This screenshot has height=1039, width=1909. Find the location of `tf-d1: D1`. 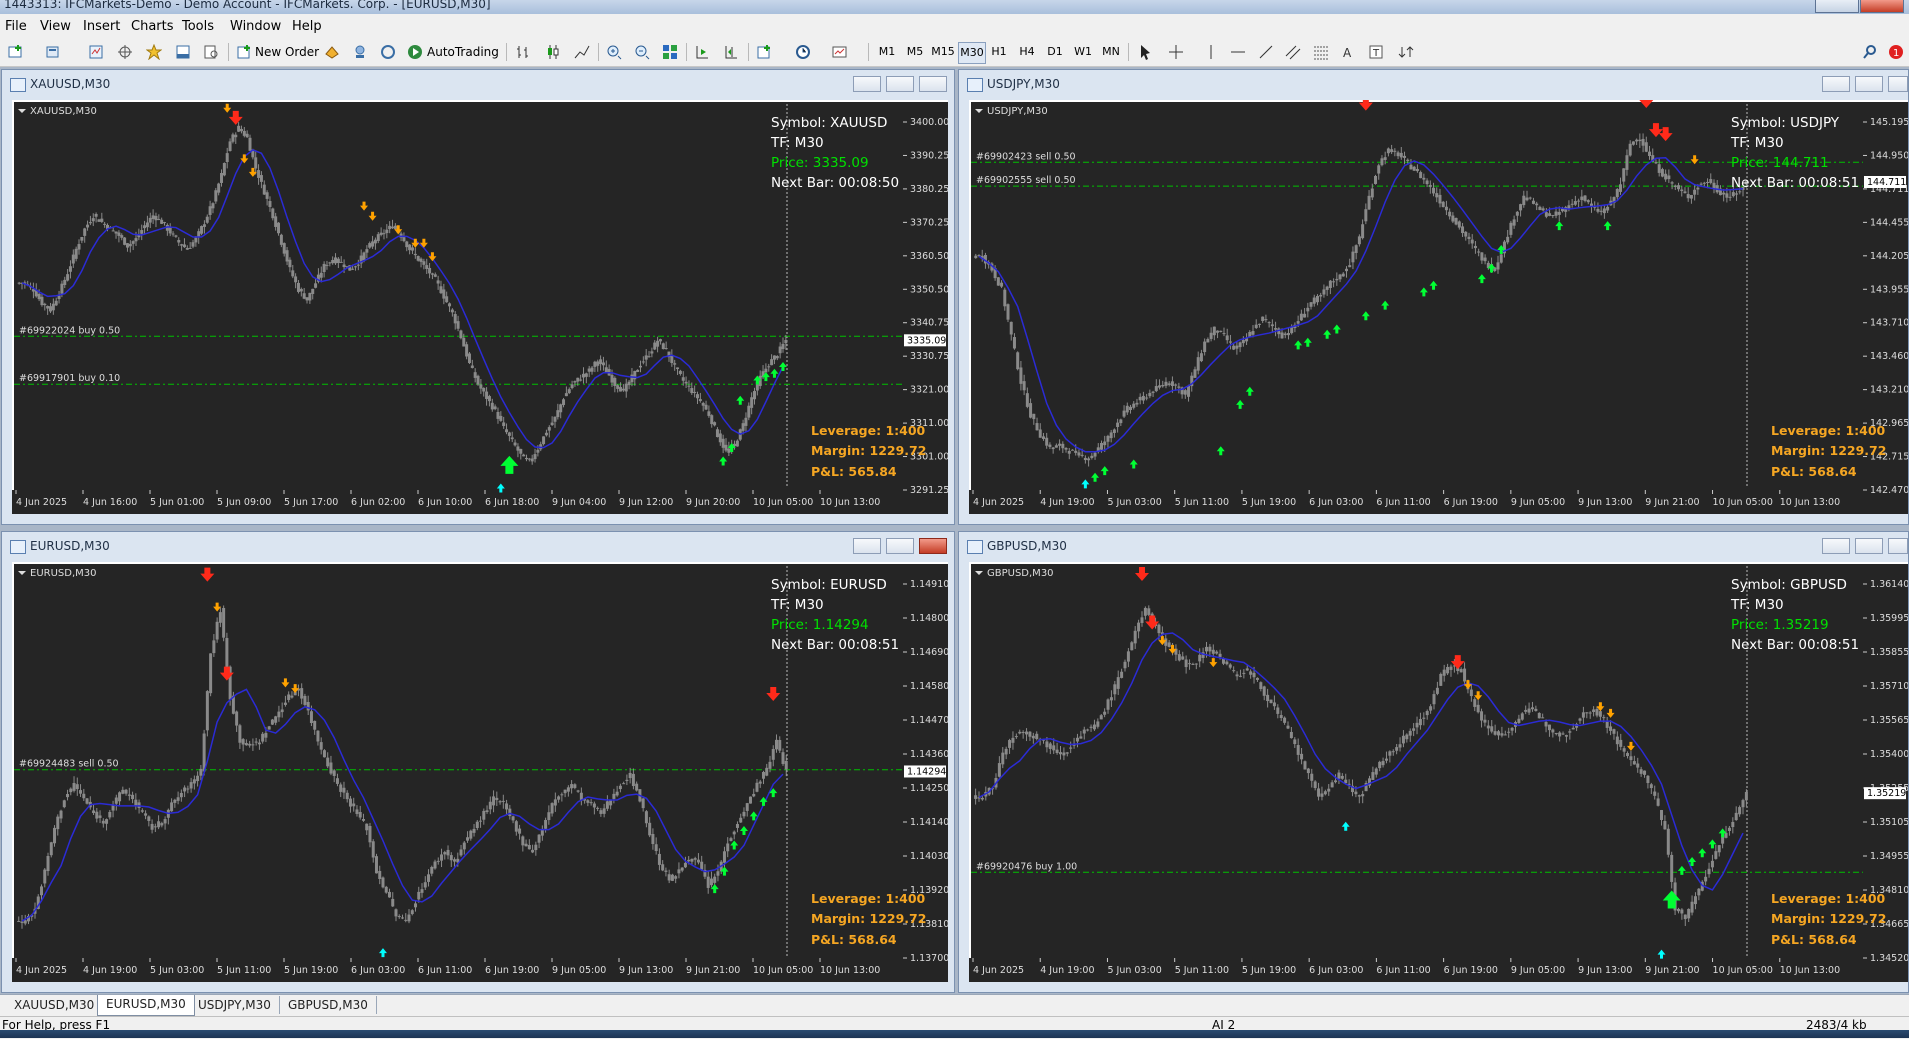

tf-d1: D1 is located at coordinates (1055, 52).